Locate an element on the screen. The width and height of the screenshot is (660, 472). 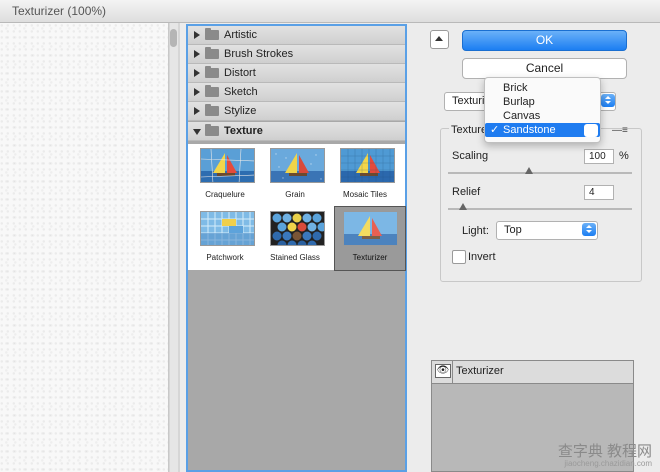
texture-dropdown-menu: Brick Burlap Canvas ✓ Sandstone is located at coordinates (542, 110).